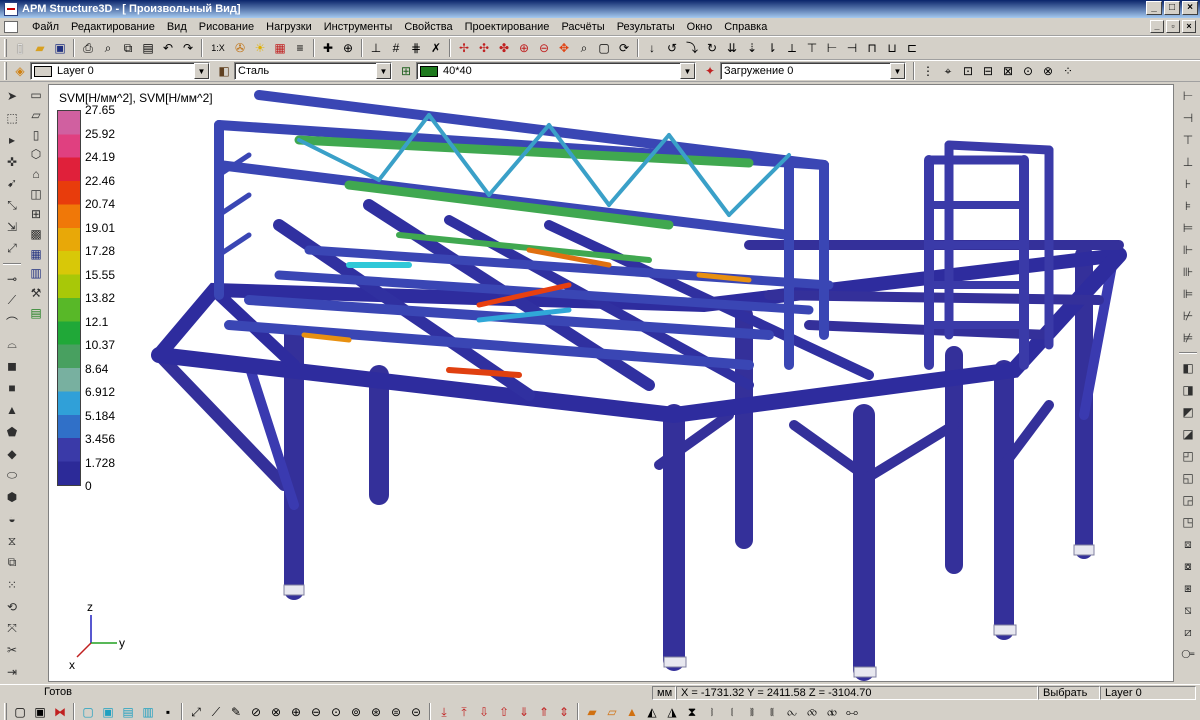 The image size is (1200, 720). Describe the element at coordinates (45, 27) in the screenshot. I see `menu-file: Файл` at that location.